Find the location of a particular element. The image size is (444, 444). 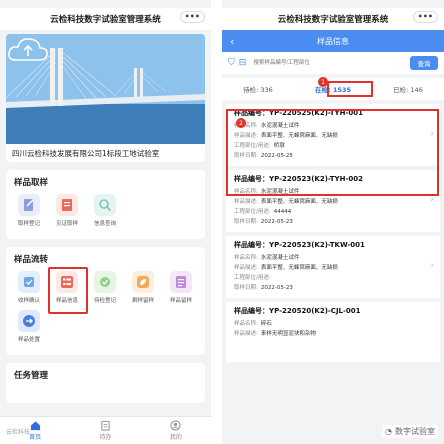

bottom-tabbar: 首页 待办 我的 is located at coordinates (105, 430).